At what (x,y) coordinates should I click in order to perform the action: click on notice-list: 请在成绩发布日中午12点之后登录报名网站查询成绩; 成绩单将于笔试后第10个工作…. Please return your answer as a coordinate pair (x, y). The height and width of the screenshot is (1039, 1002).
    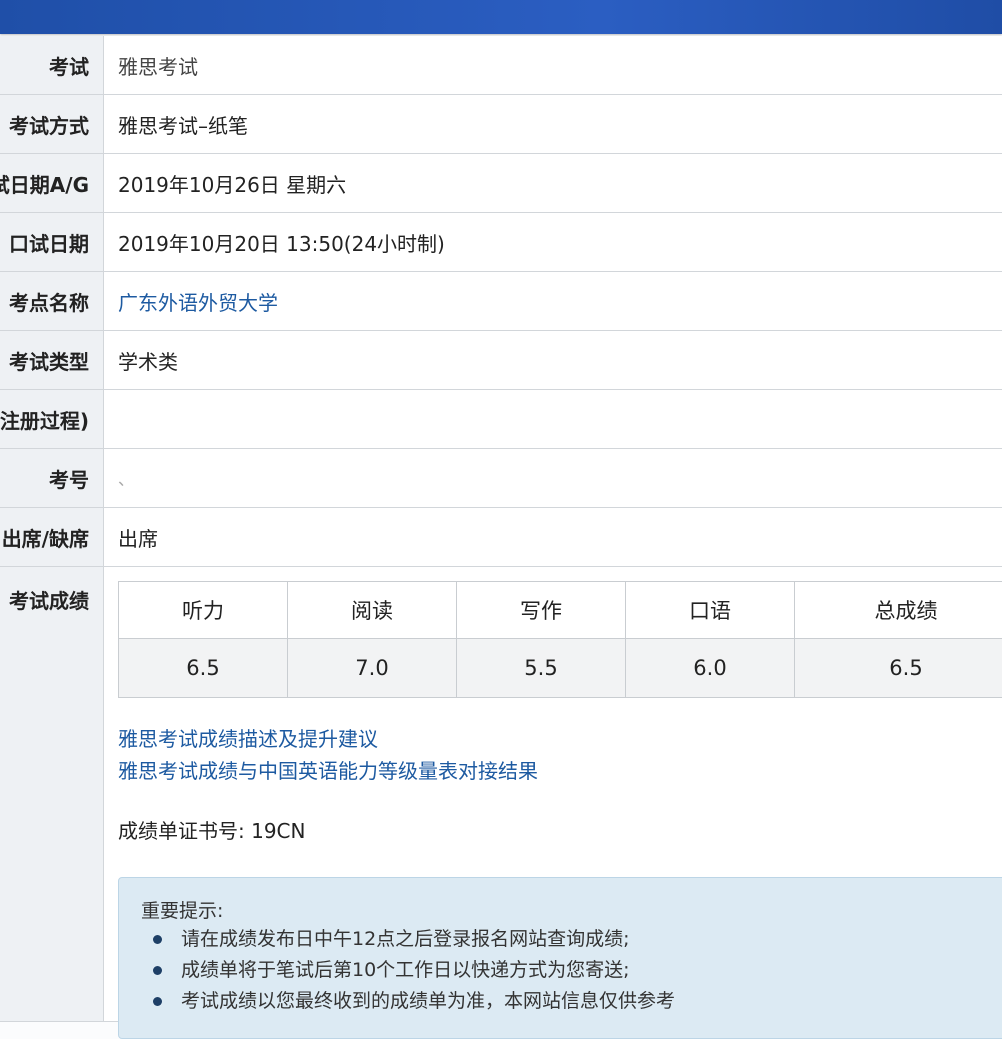
    Looking at the image, I should click on (408, 970).